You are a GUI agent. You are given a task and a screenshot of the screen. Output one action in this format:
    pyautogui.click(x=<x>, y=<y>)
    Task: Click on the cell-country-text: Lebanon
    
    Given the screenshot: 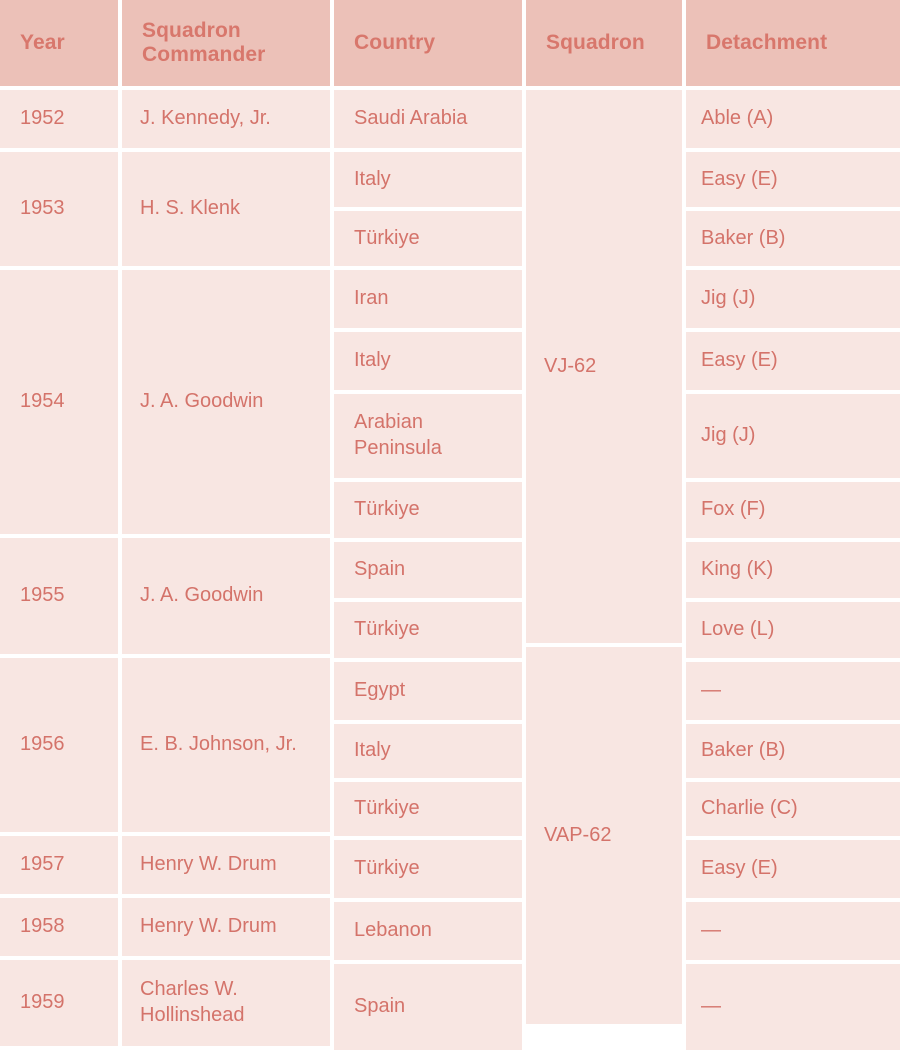 What is the action you would take?
    pyautogui.click(x=393, y=930)
    